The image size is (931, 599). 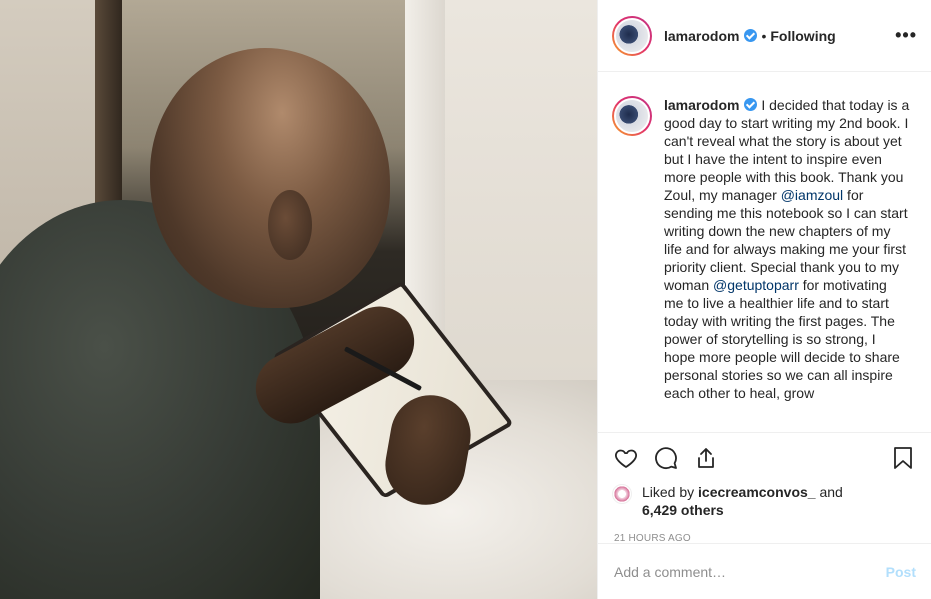 I want to click on photo-person-ear, so click(x=290, y=225).